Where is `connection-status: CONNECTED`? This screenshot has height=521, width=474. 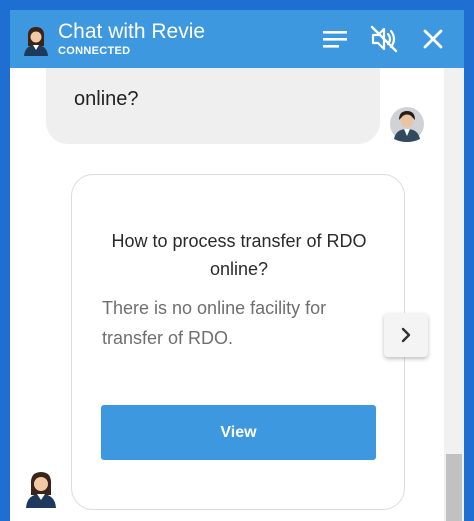
connection-status: CONNECTED is located at coordinates (94, 51).